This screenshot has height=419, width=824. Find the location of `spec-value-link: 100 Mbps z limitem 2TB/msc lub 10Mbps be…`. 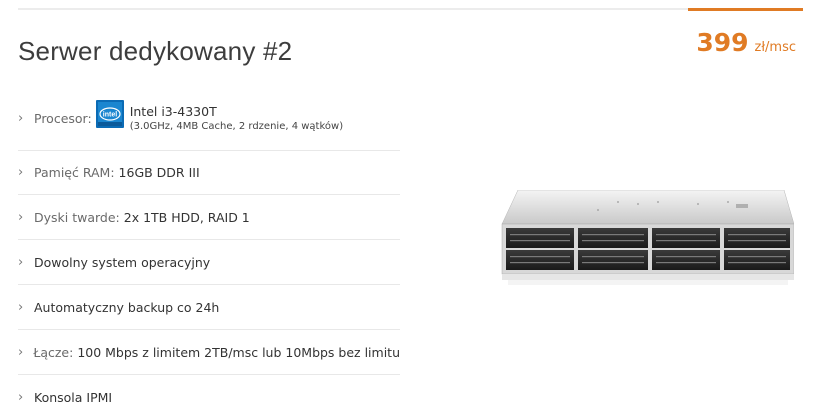

spec-value-link: 100 Mbps z limitem 2TB/msc lub 10Mbps be… is located at coordinates (236, 352).